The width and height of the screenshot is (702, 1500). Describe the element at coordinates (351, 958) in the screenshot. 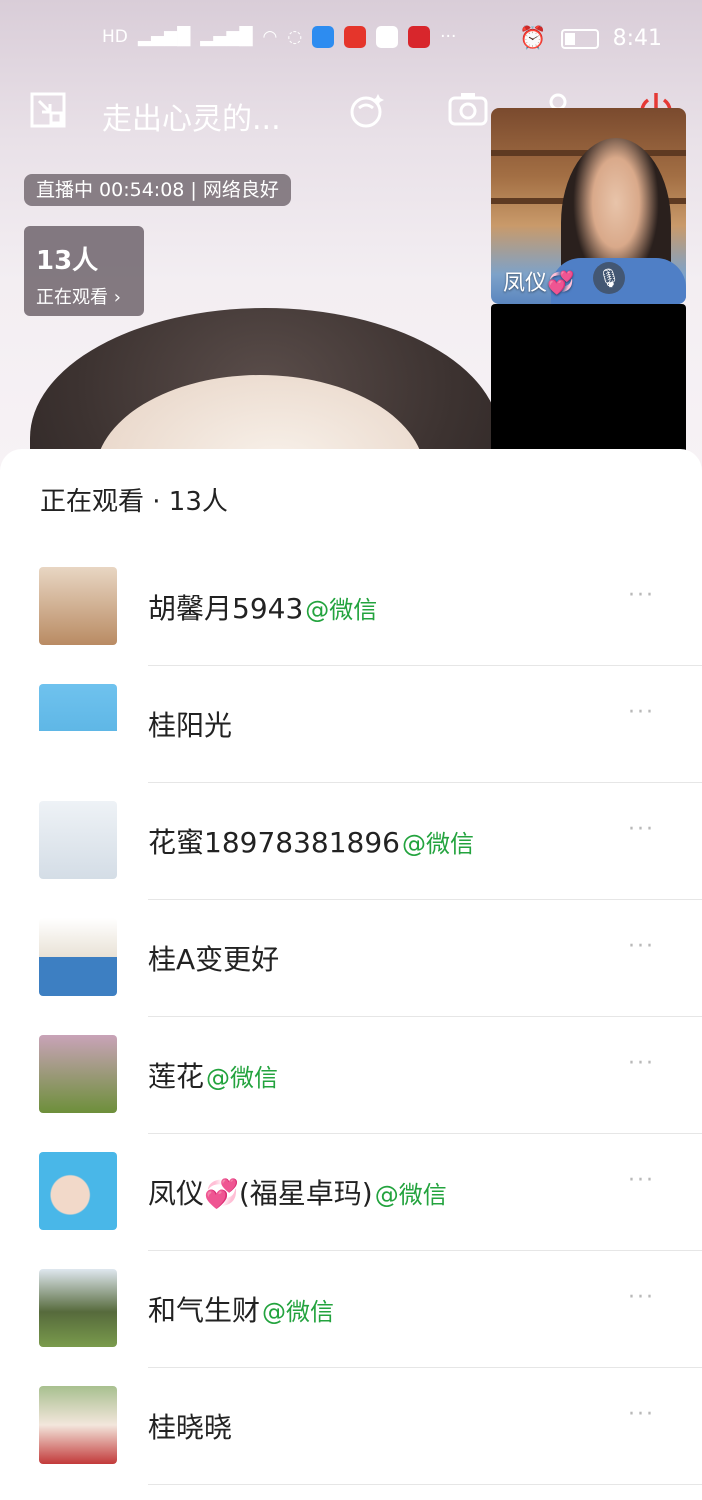

I see `list-item: 桂A变更好 ···` at that location.